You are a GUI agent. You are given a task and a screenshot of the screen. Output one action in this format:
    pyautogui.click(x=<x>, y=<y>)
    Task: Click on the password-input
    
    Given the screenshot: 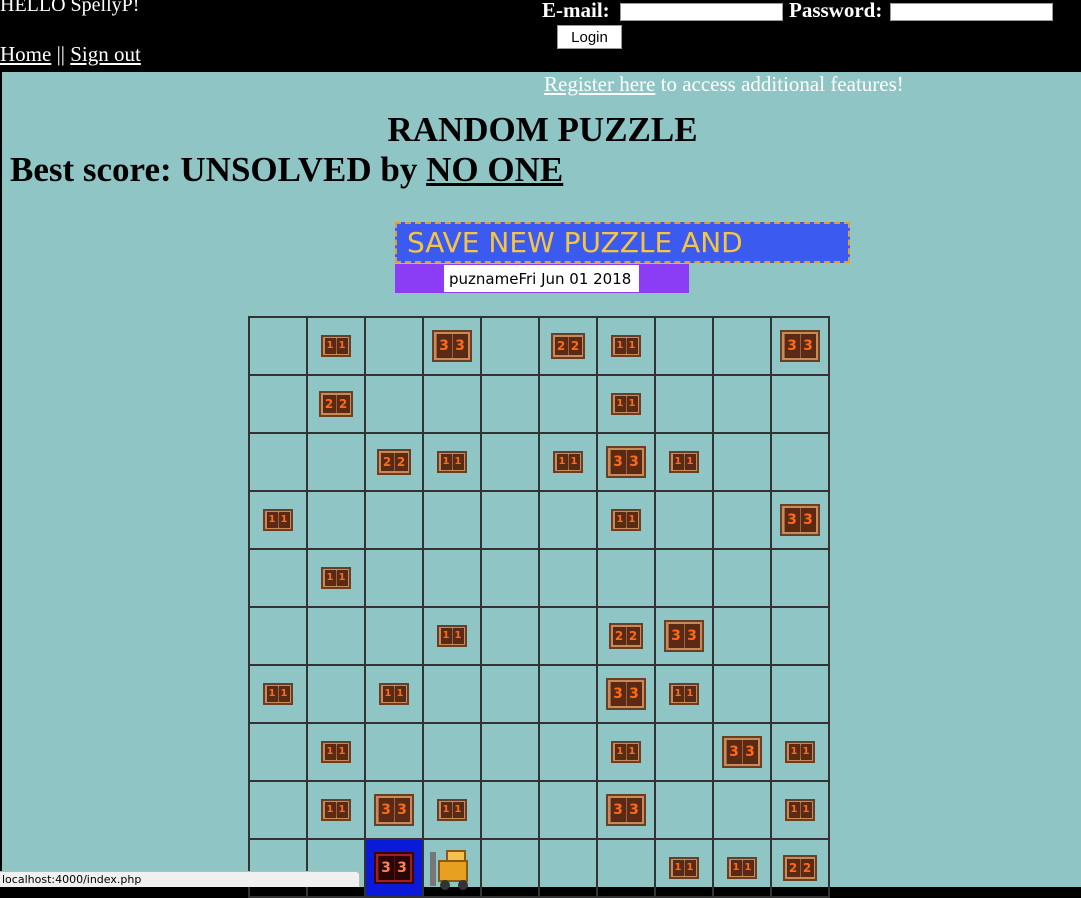 What is the action you would take?
    pyautogui.click(x=971, y=12)
    